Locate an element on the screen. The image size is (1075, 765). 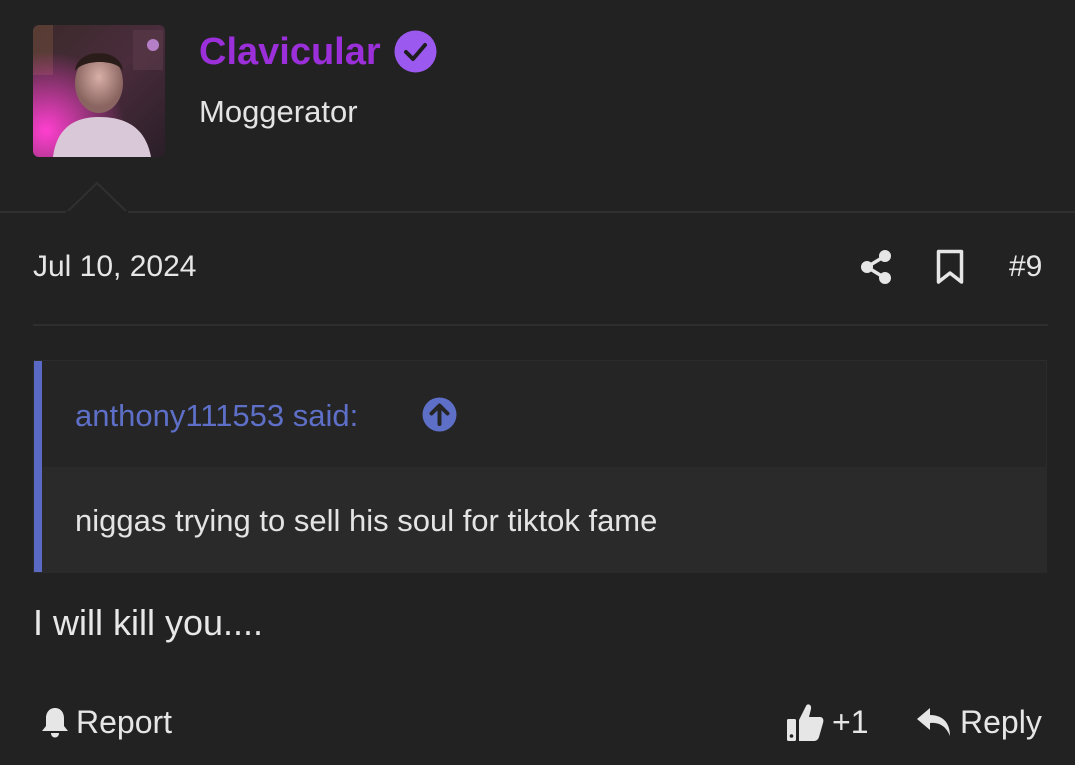
like-button: +1 is located at coordinates (827, 722).